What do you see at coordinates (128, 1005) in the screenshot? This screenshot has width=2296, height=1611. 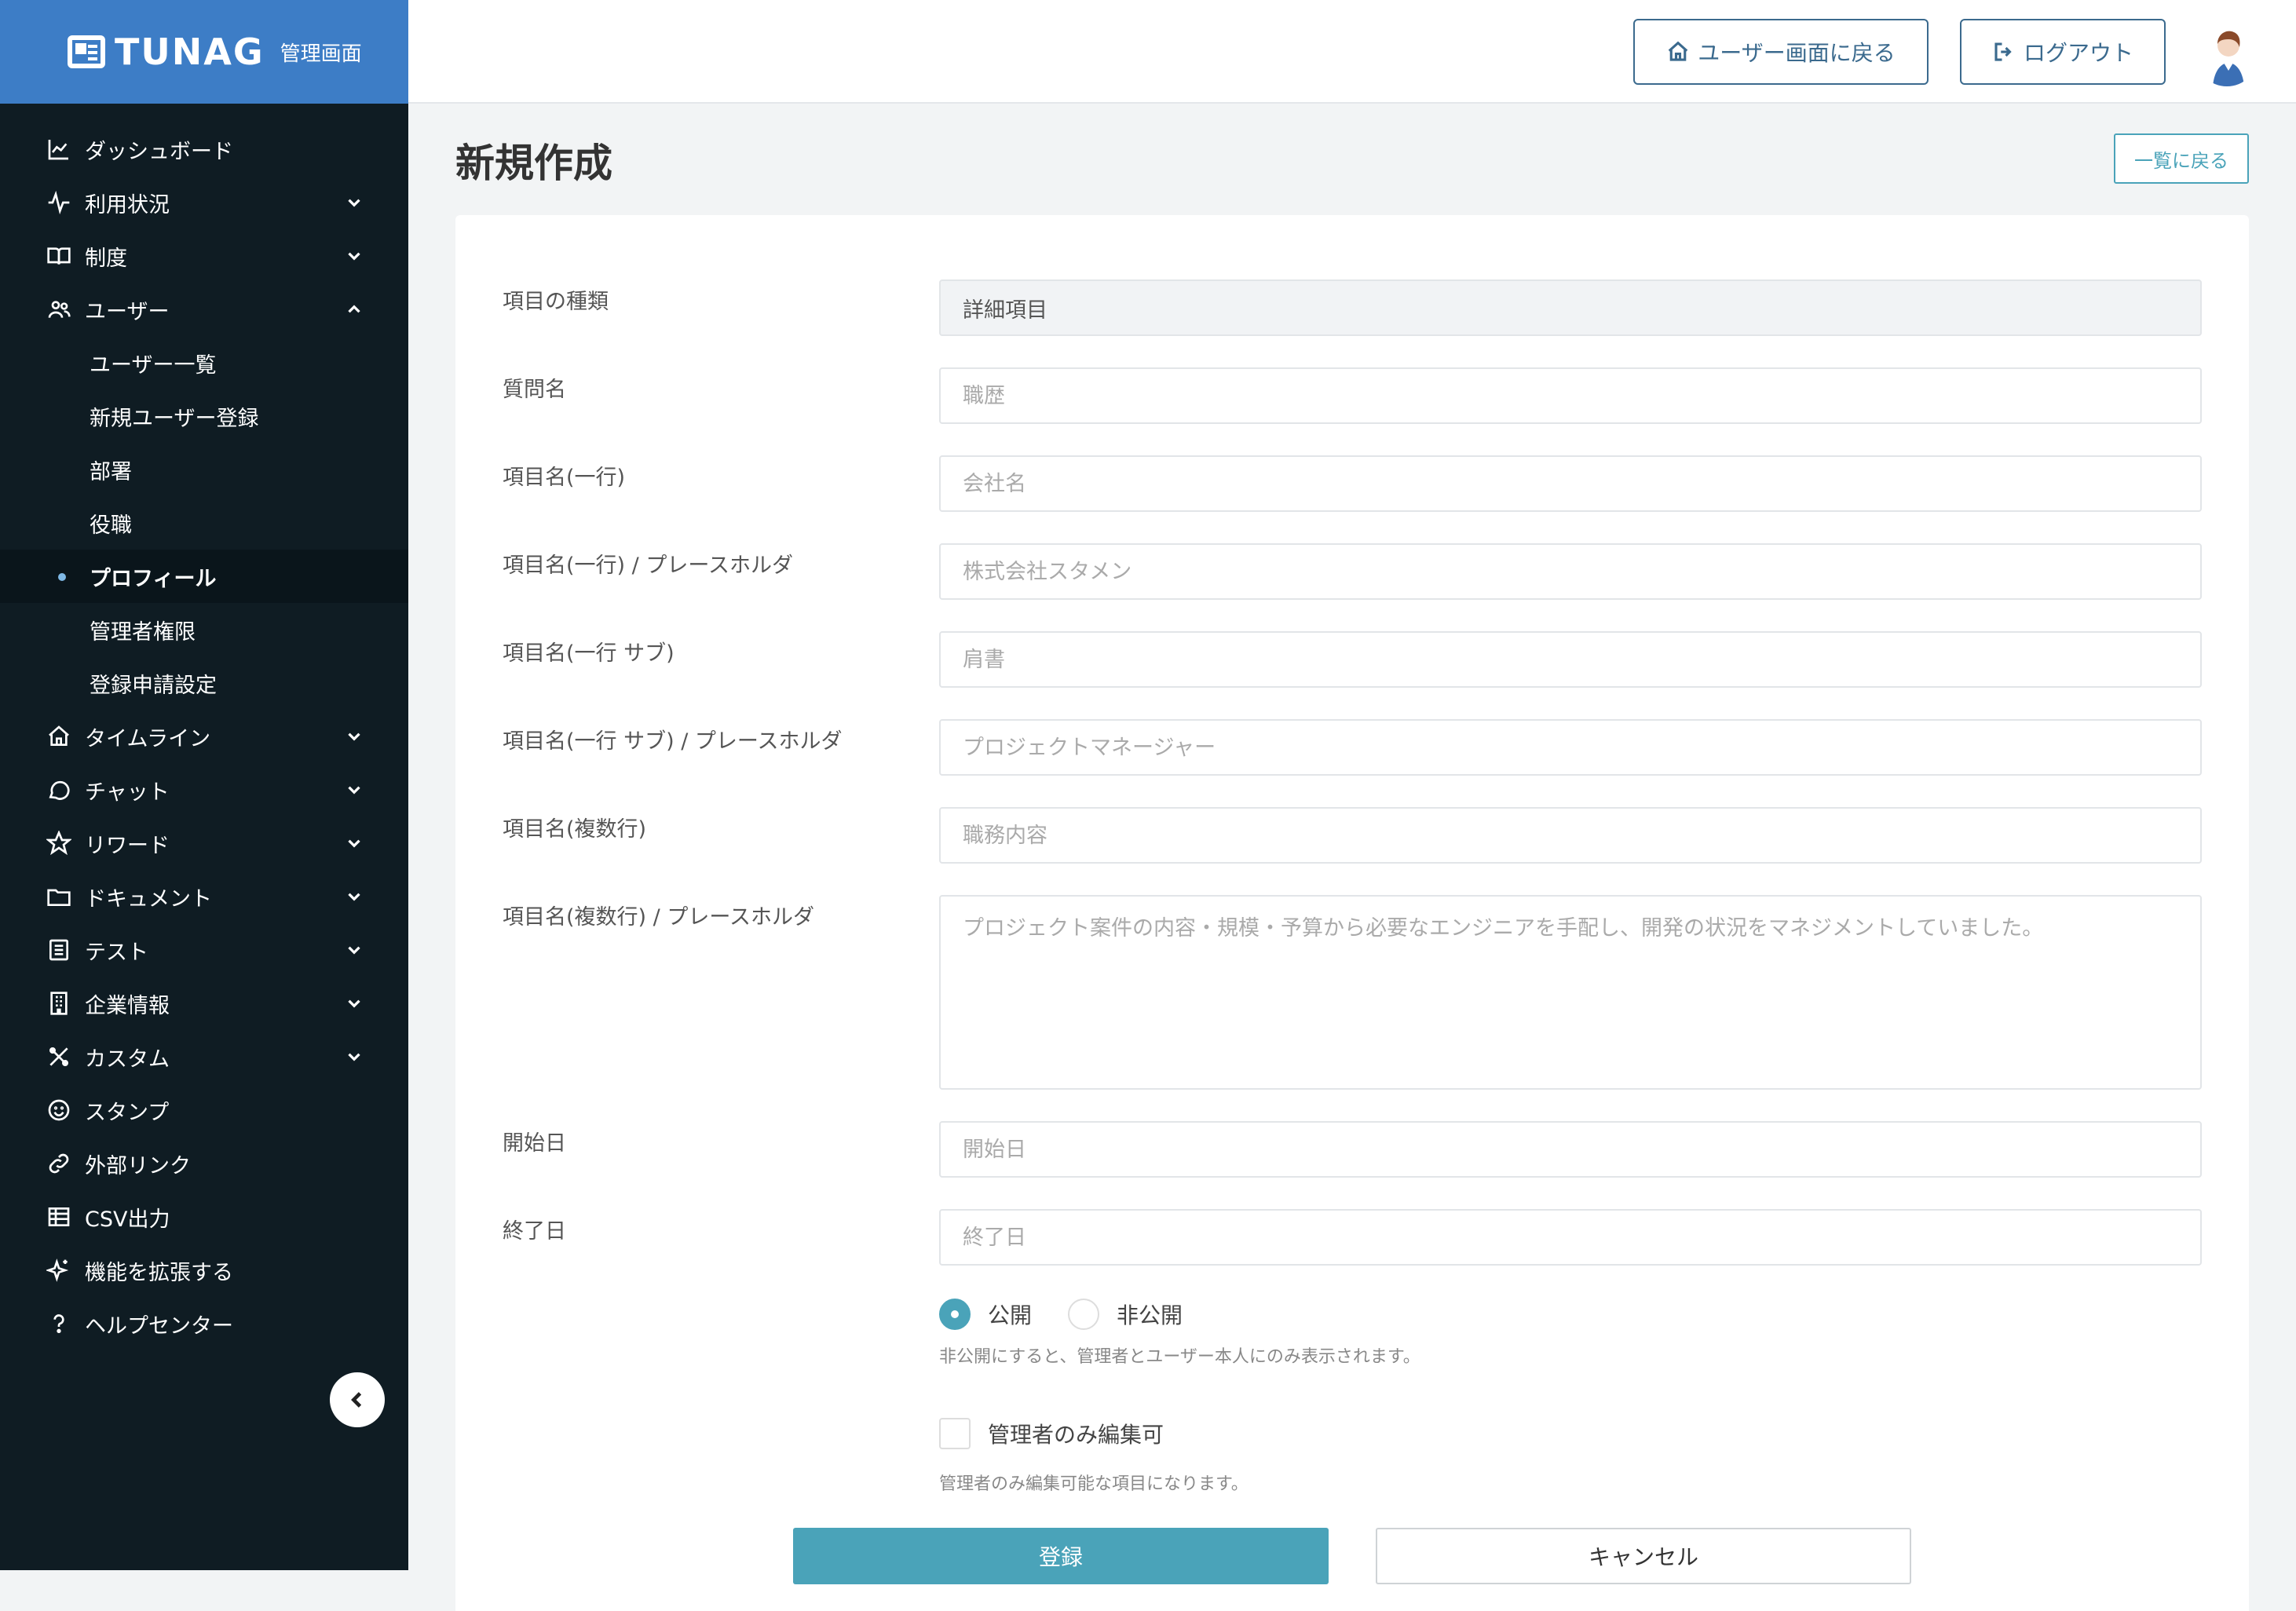 I see `sidebar-item-label: 企業情報` at bounding box center [128, 1005].